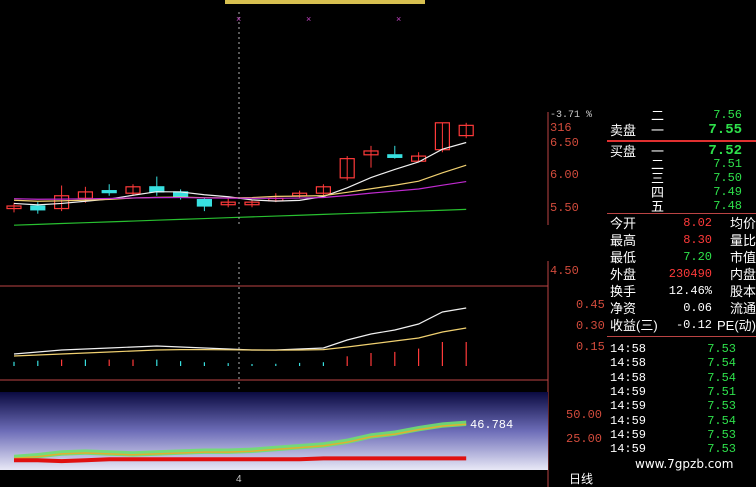 The width and height of the screenshot is (756, 487). Describe the element at coordinates (681, 130) in the screenshot. I see `sell-level-1: 卖盘 一 7.55` at that location.